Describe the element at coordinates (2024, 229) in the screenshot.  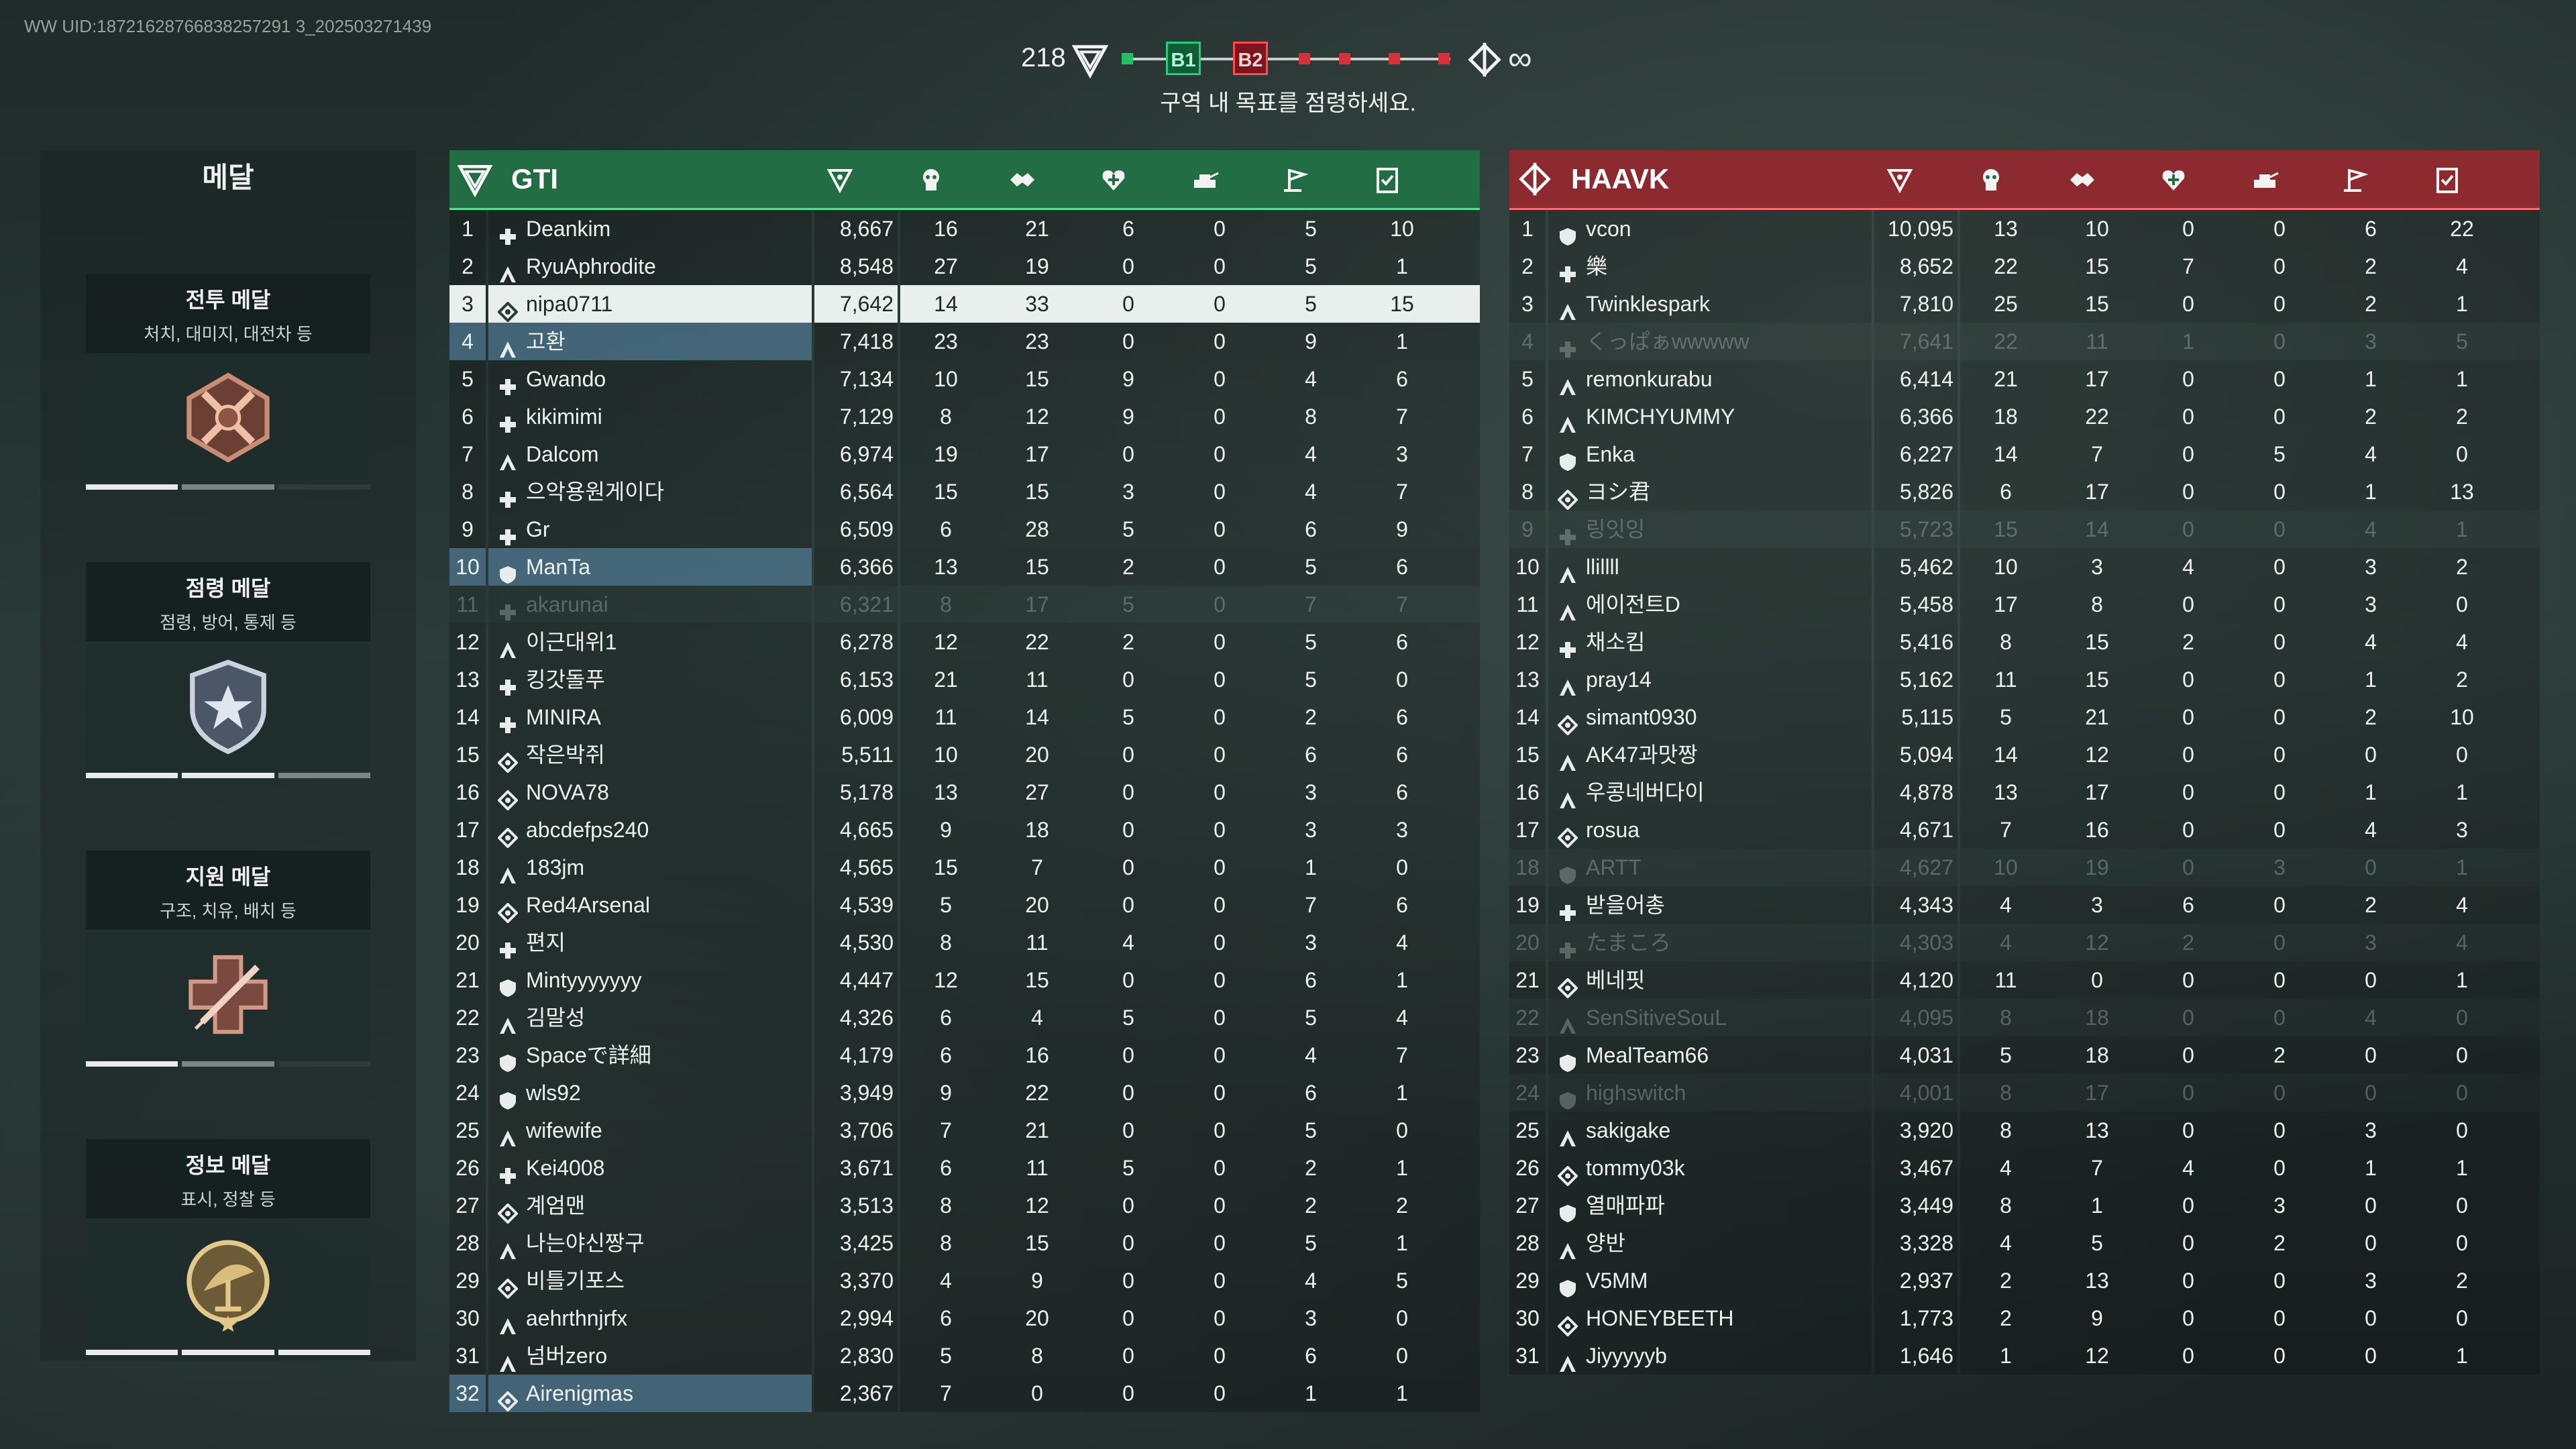
I see `player-row: 1 vcon 10,095 13 10 0 0 6 22` at that location.